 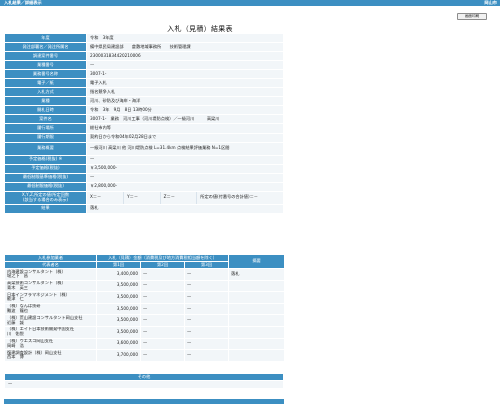 I want to click on rep-name: 近藤 誠, so click(x=15, y=322).